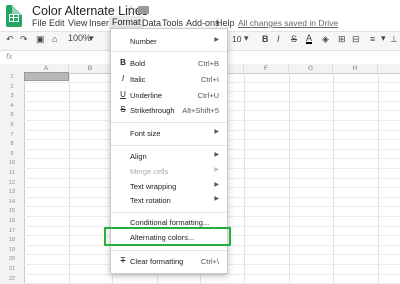 This screenshot has height=284, width=400. What do you see at coordinates (225, 23) in the screenshot?
I see `menu-help: Help` at bounding box center [225, 23].